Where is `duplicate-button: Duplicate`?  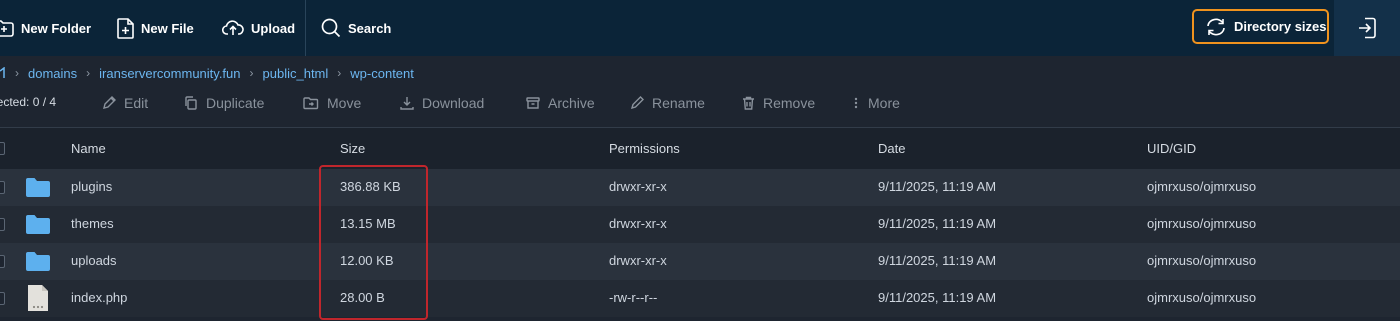 duplicate-button: Duplicate is located at coordinates (224, 103).